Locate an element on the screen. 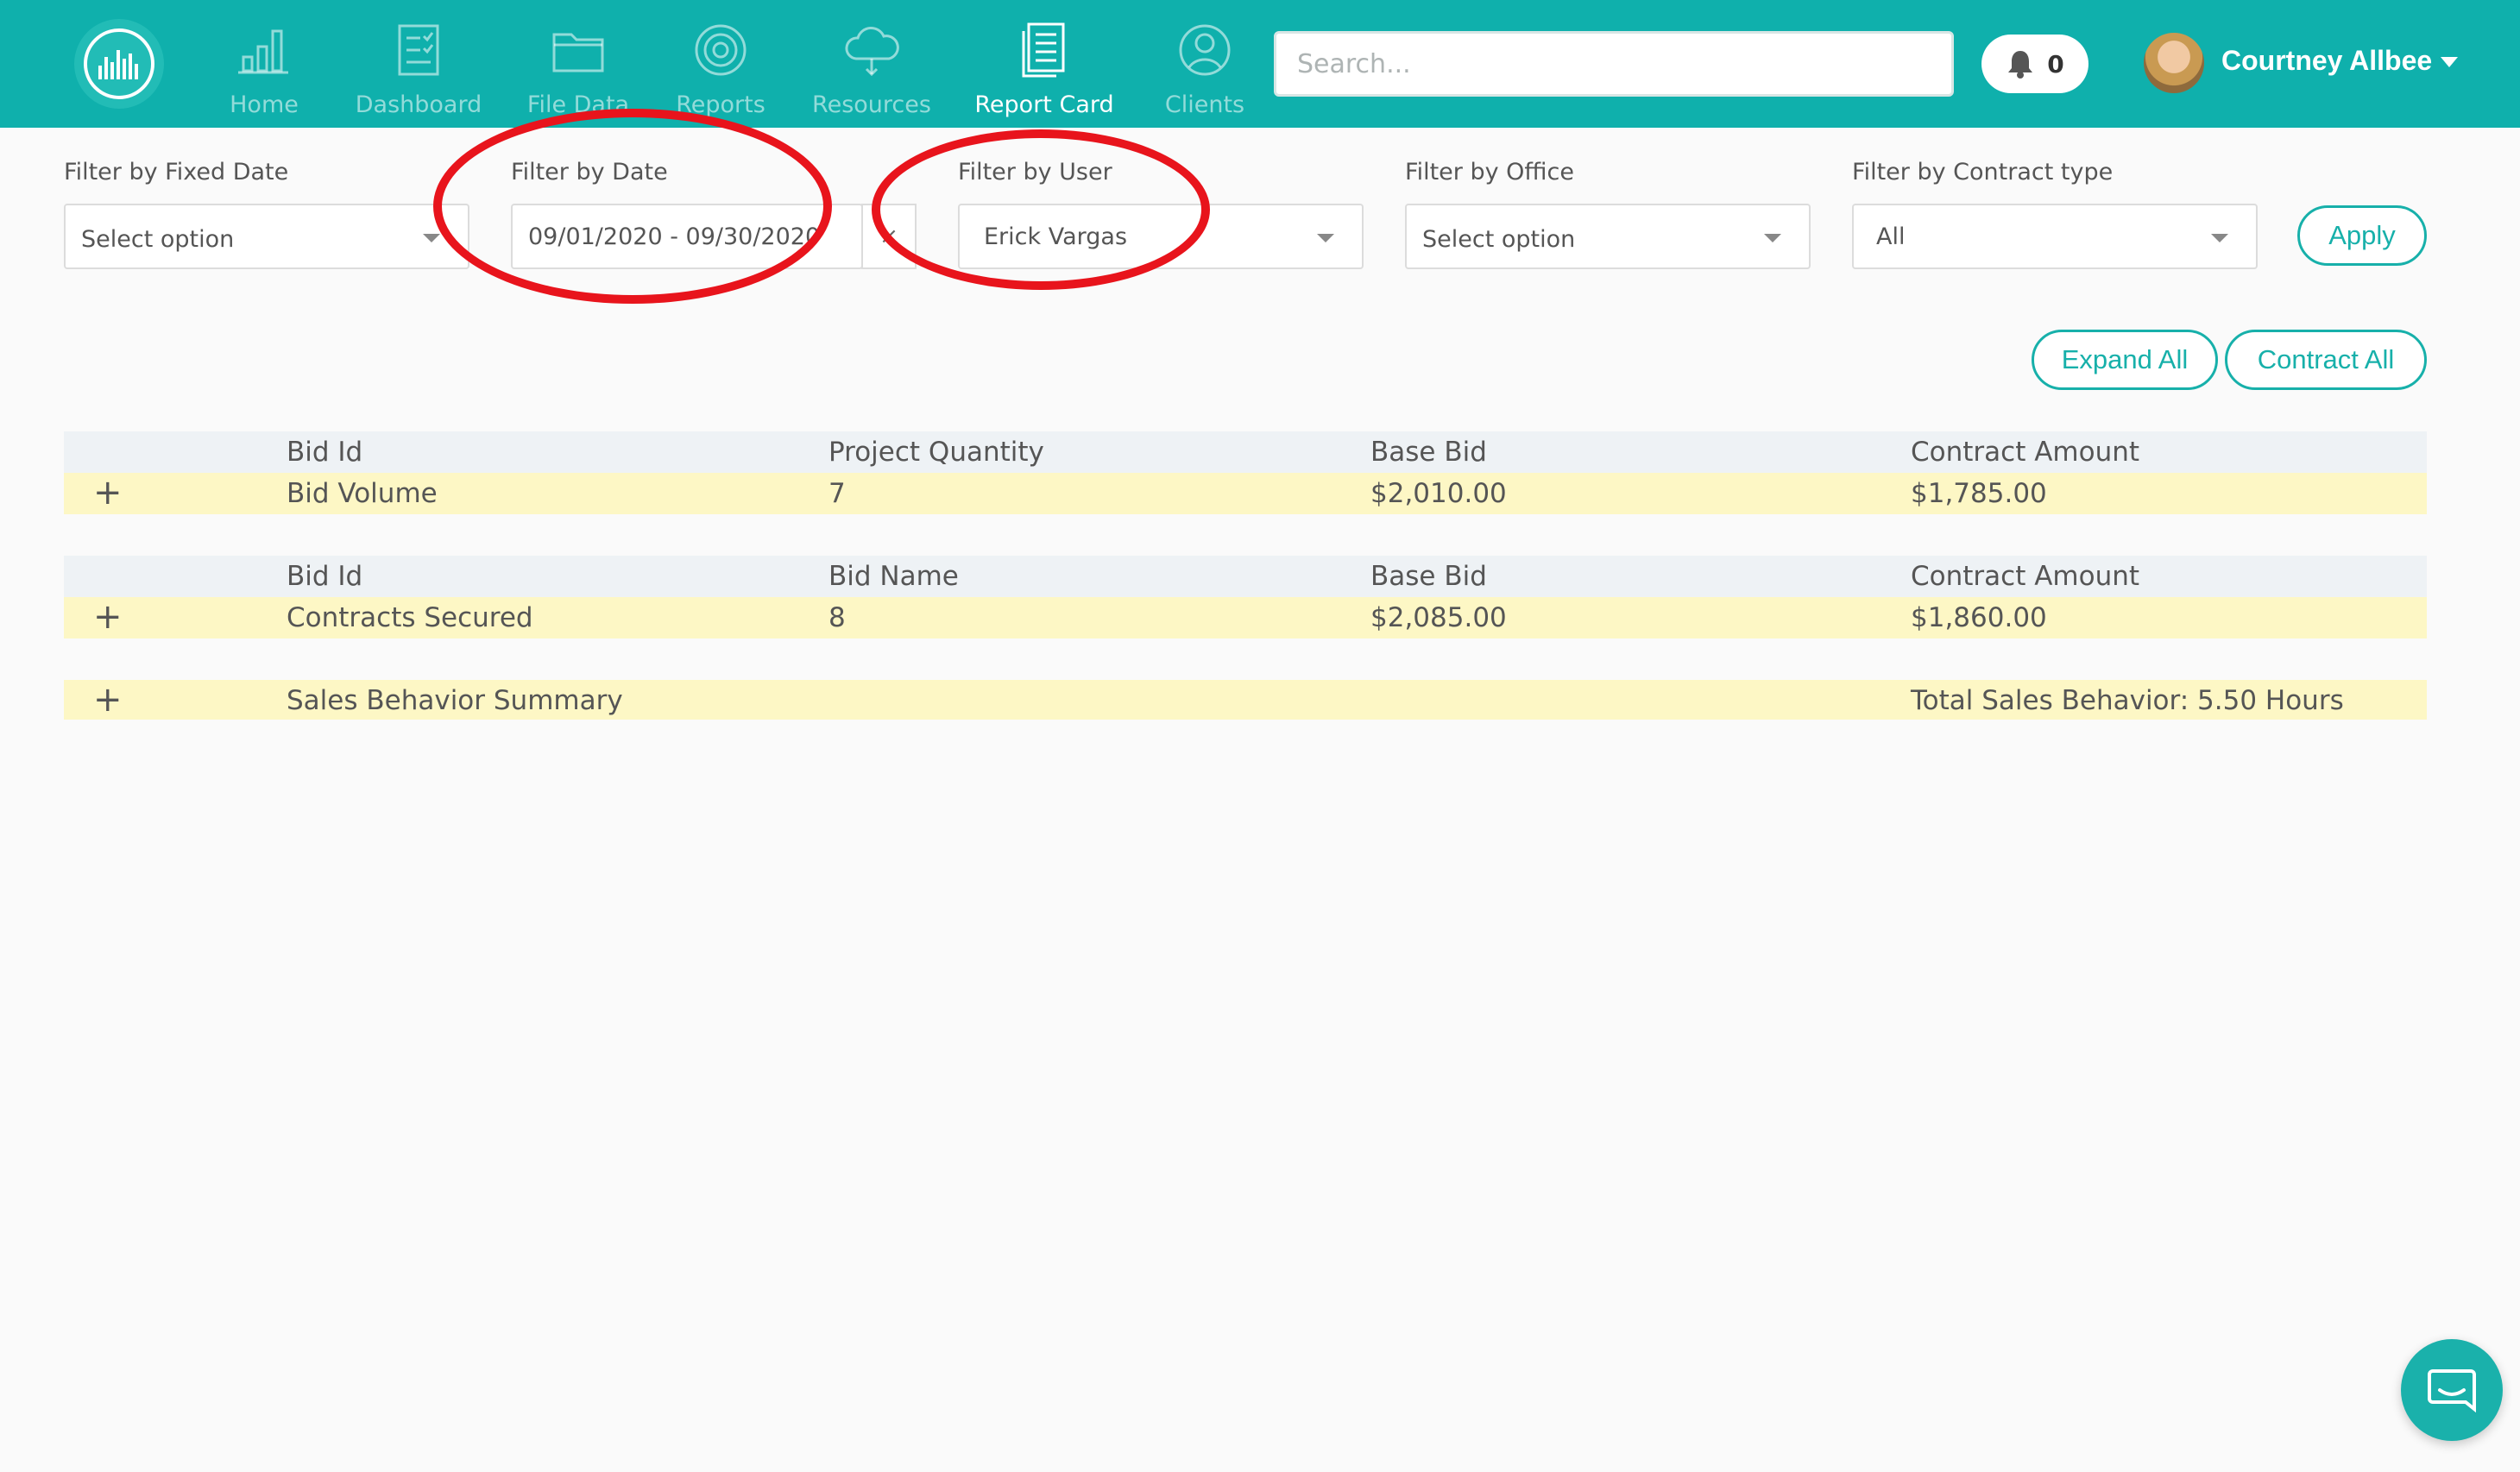 This screenshot has width=2520, height=1472. notification-count: 0 is located at coordinates (2055, 64).